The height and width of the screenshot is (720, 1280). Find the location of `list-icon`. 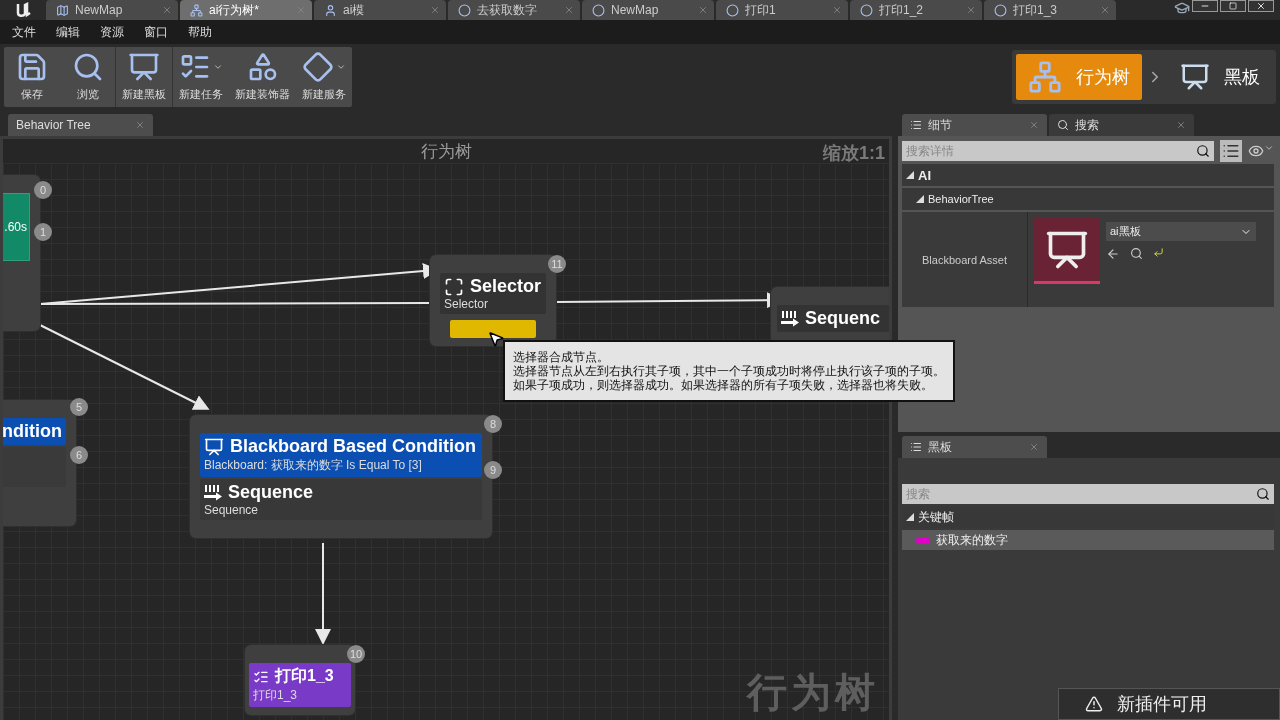

list-icon is located at coordinates (1231, 151).